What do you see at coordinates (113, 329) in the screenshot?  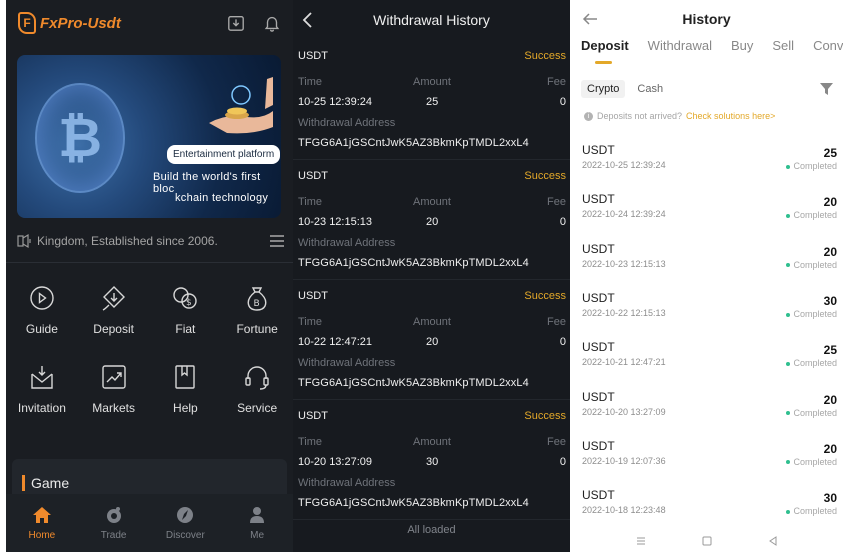 I see `grid-item-label: Deposit` at bounding box center [113, 329].